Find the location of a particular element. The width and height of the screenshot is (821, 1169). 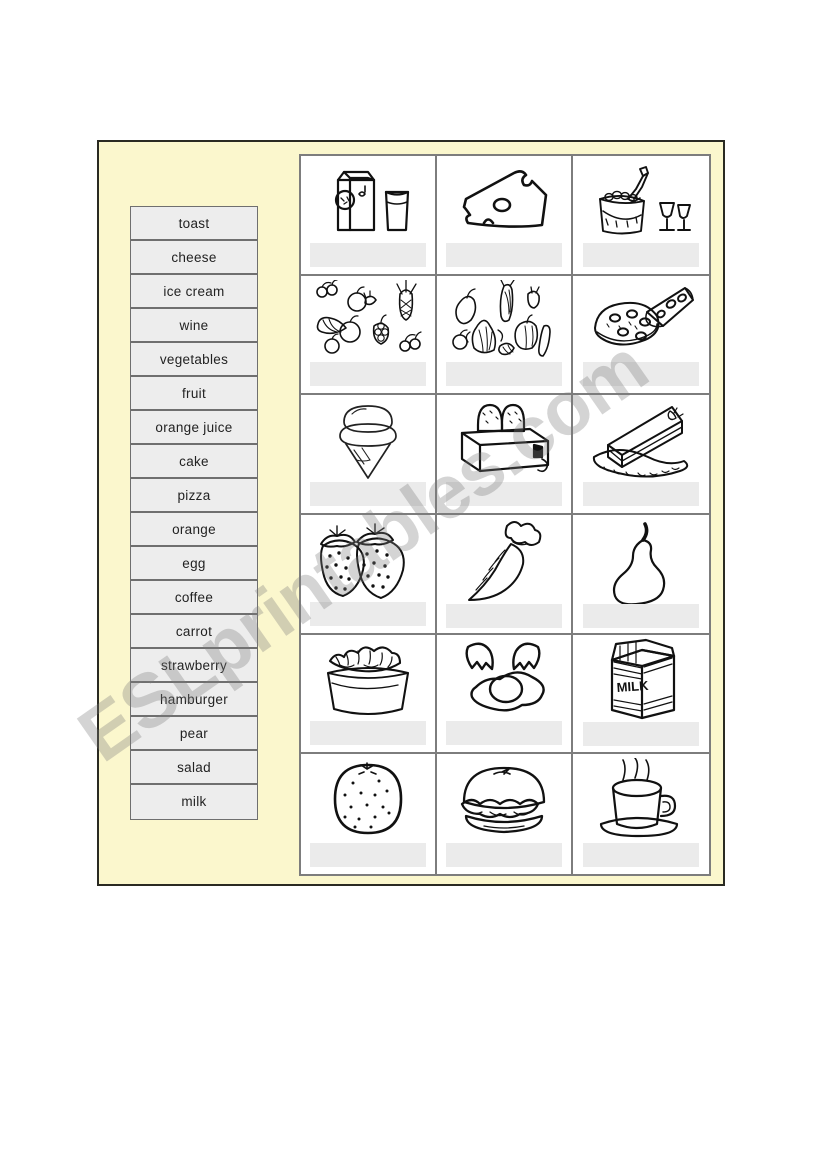

milk-carton-icon: MILK is located at coordinates (641, 678).